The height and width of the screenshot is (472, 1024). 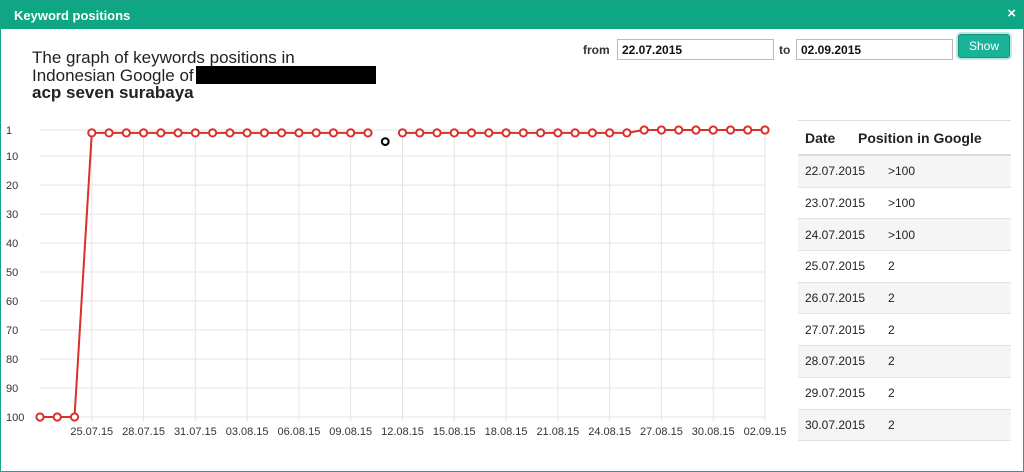 I want to click on table-row: 22.07.2015 >100, so click(x=904, y=172).